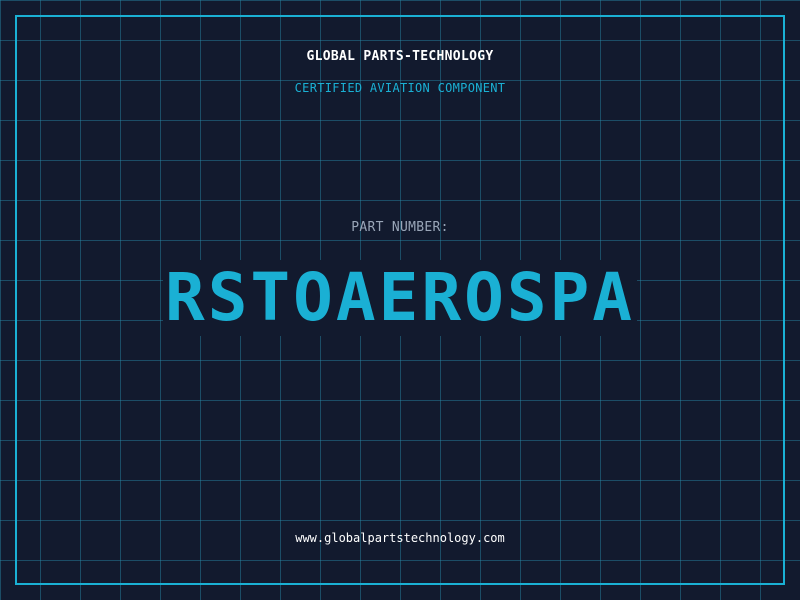  What do you see at coordinates (400, 56) in the screenshot?
I see `company-name: GLOBAL PARTS-TECHNOLOGY` at bounding box center [400, 56].